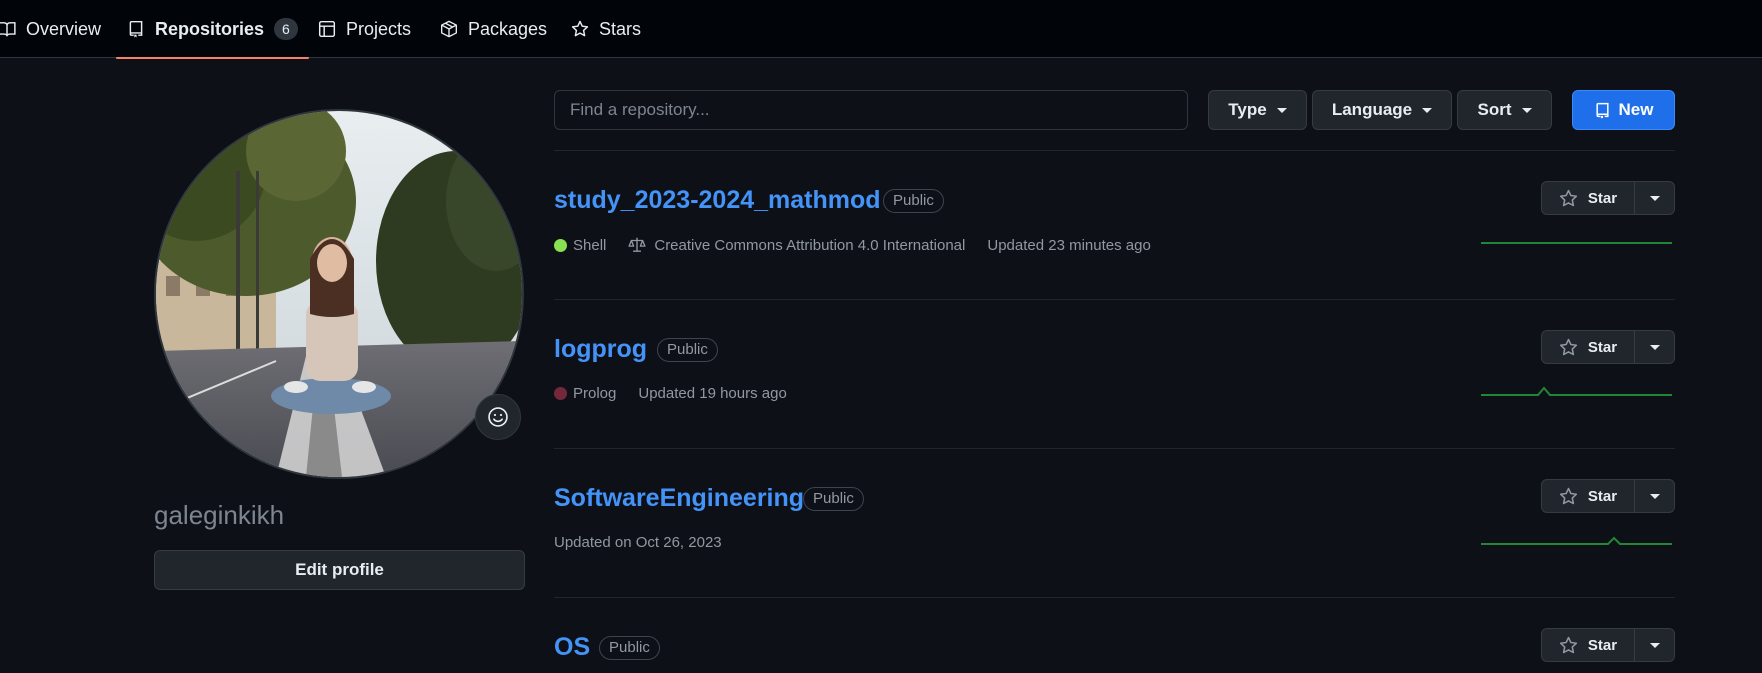 Image resolution: width=1762 pixels, height=673 pixels. I want to click on tab-overview: Overview, so click(50, 29).